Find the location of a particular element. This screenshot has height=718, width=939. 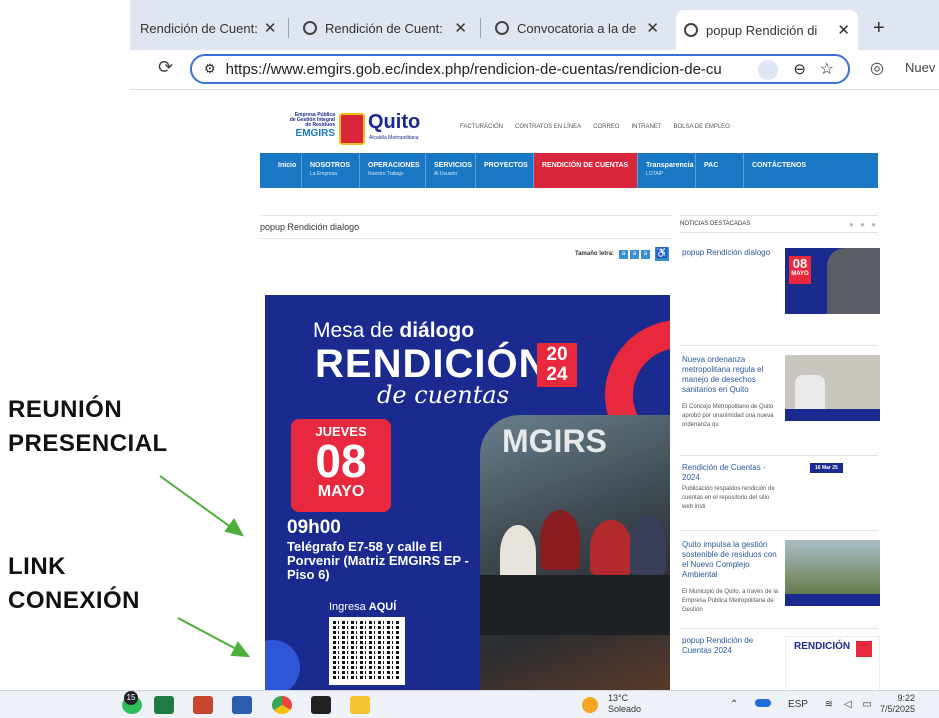

annotation-arrows is located at coordinates (205, 566).